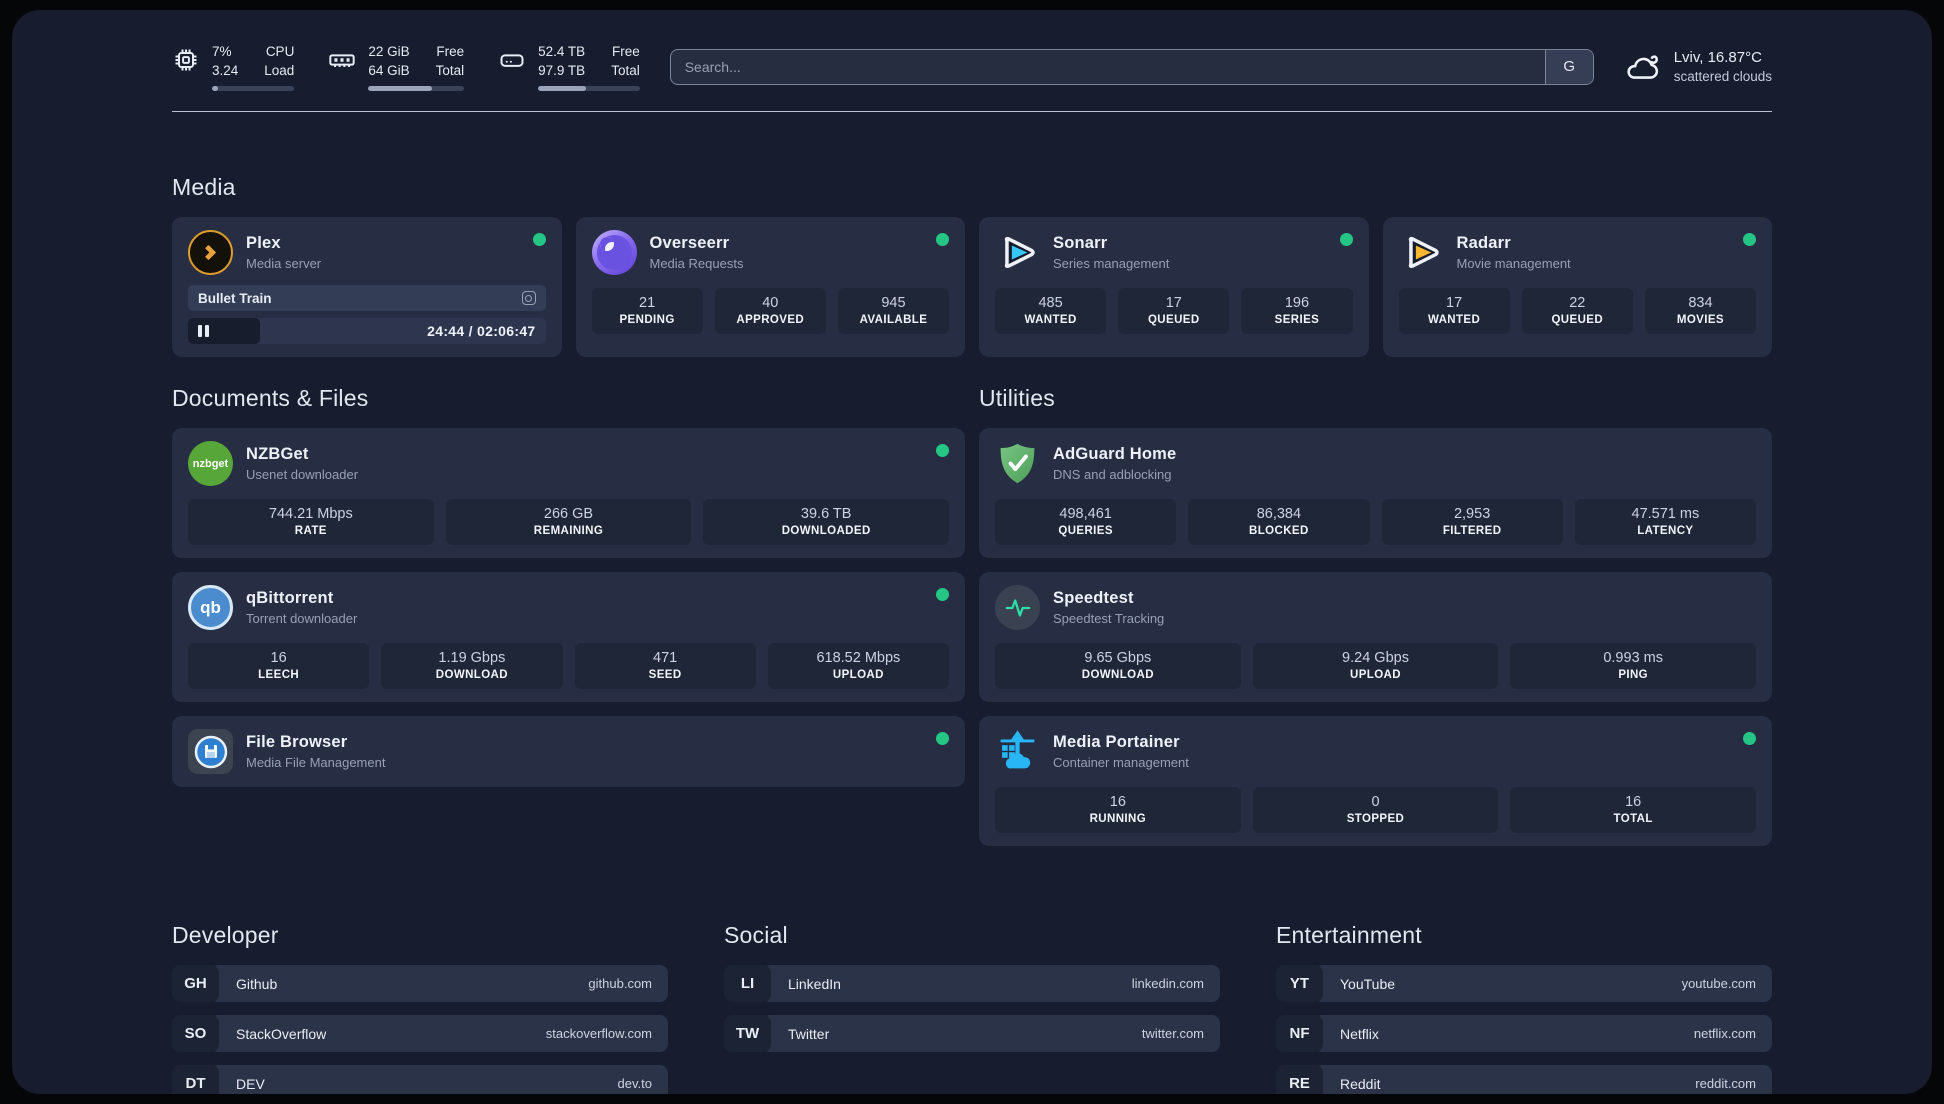 Image resolution: width=1944 pixels, height=1104 pixels. Describe the element at coordinates (696, 263) in the screenshot. I see `app-description: Media Requests` at that location.